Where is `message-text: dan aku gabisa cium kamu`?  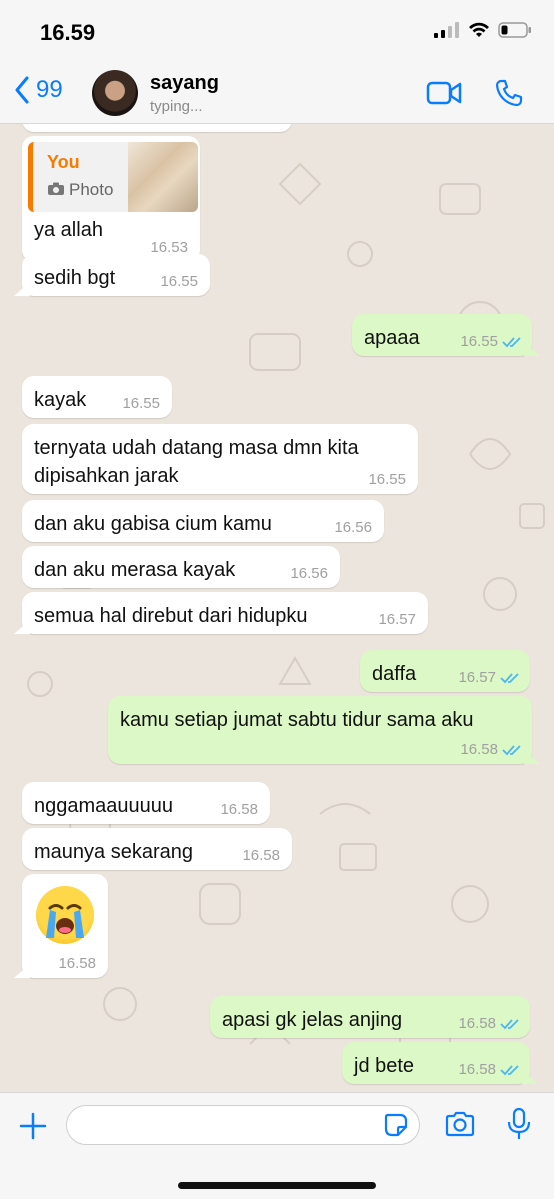 message-text: dan aku gabisa cium kamu is located at coordinates (153, 524).